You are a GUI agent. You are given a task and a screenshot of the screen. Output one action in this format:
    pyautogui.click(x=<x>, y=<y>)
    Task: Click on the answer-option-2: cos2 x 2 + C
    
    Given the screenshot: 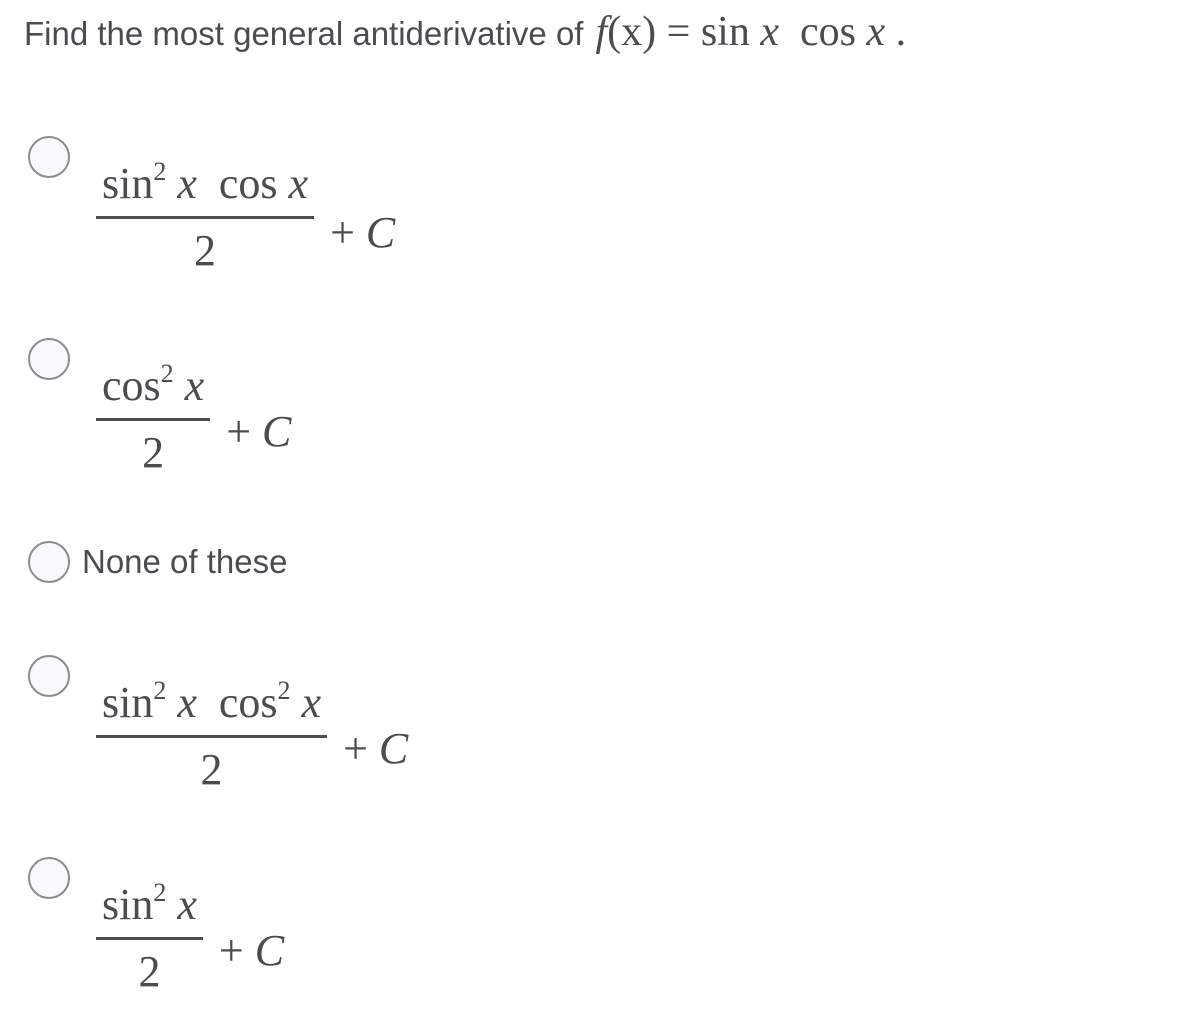 What is the action you would take?
    pyautogui.click(x=159, y=406)
    